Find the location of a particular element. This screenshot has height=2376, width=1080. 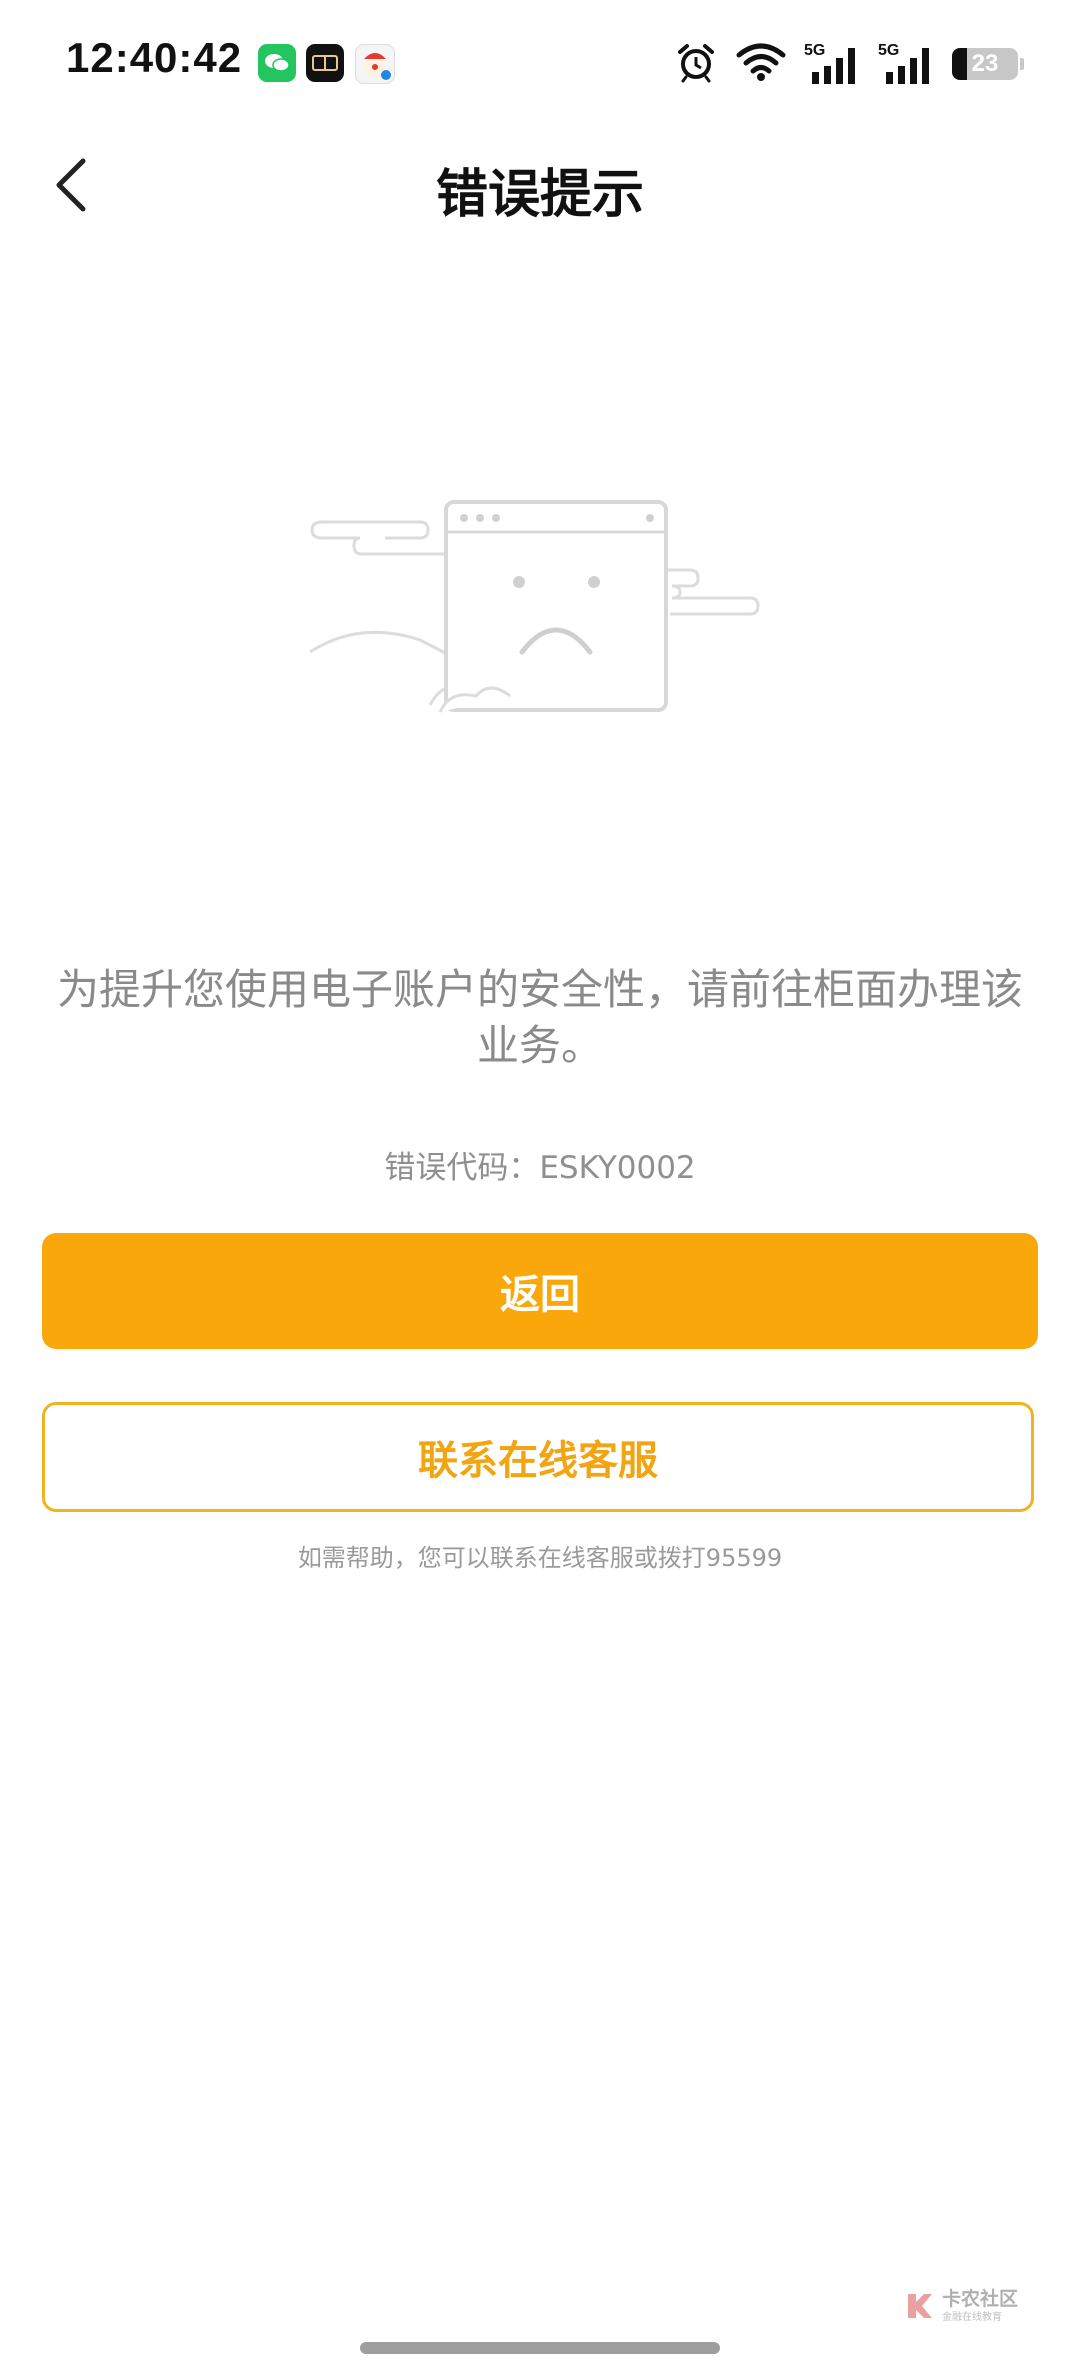

error-code: 错误代码：ESKY0002 is located at coordinates (540, 1168).